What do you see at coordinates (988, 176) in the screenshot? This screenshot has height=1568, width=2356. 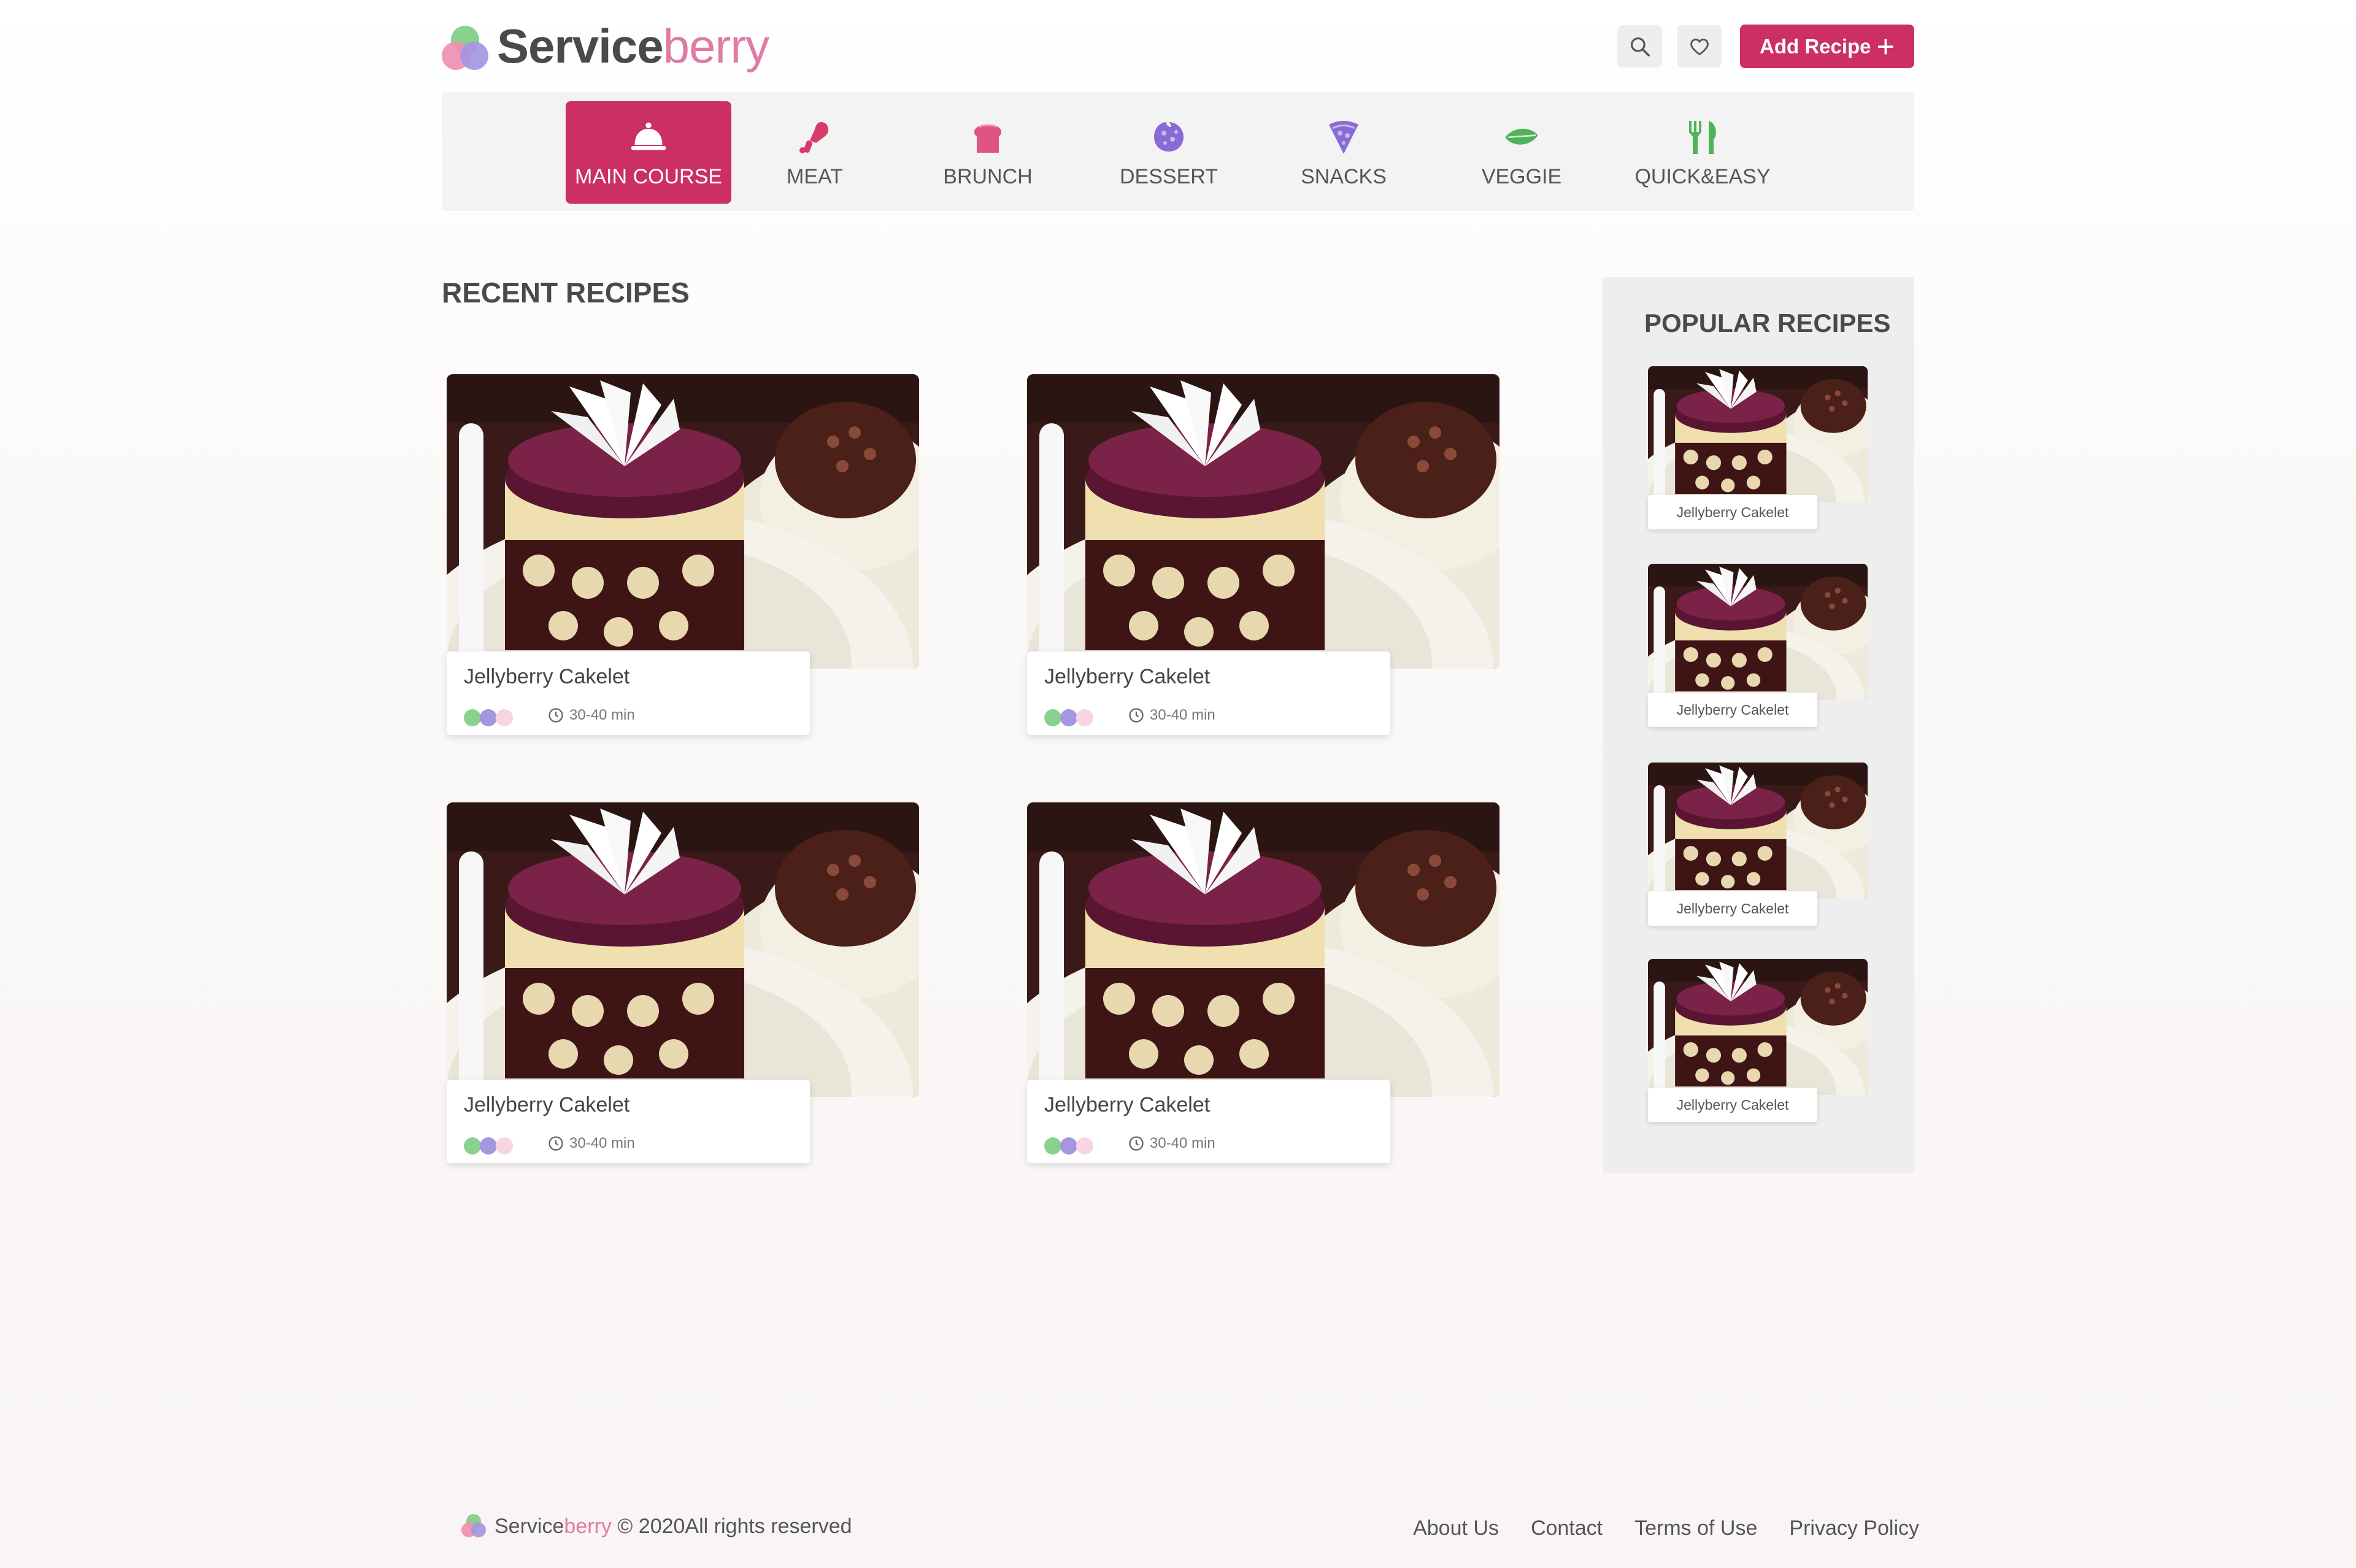 I see `category-label: BRUNCH` at bounding box center [988, 176].